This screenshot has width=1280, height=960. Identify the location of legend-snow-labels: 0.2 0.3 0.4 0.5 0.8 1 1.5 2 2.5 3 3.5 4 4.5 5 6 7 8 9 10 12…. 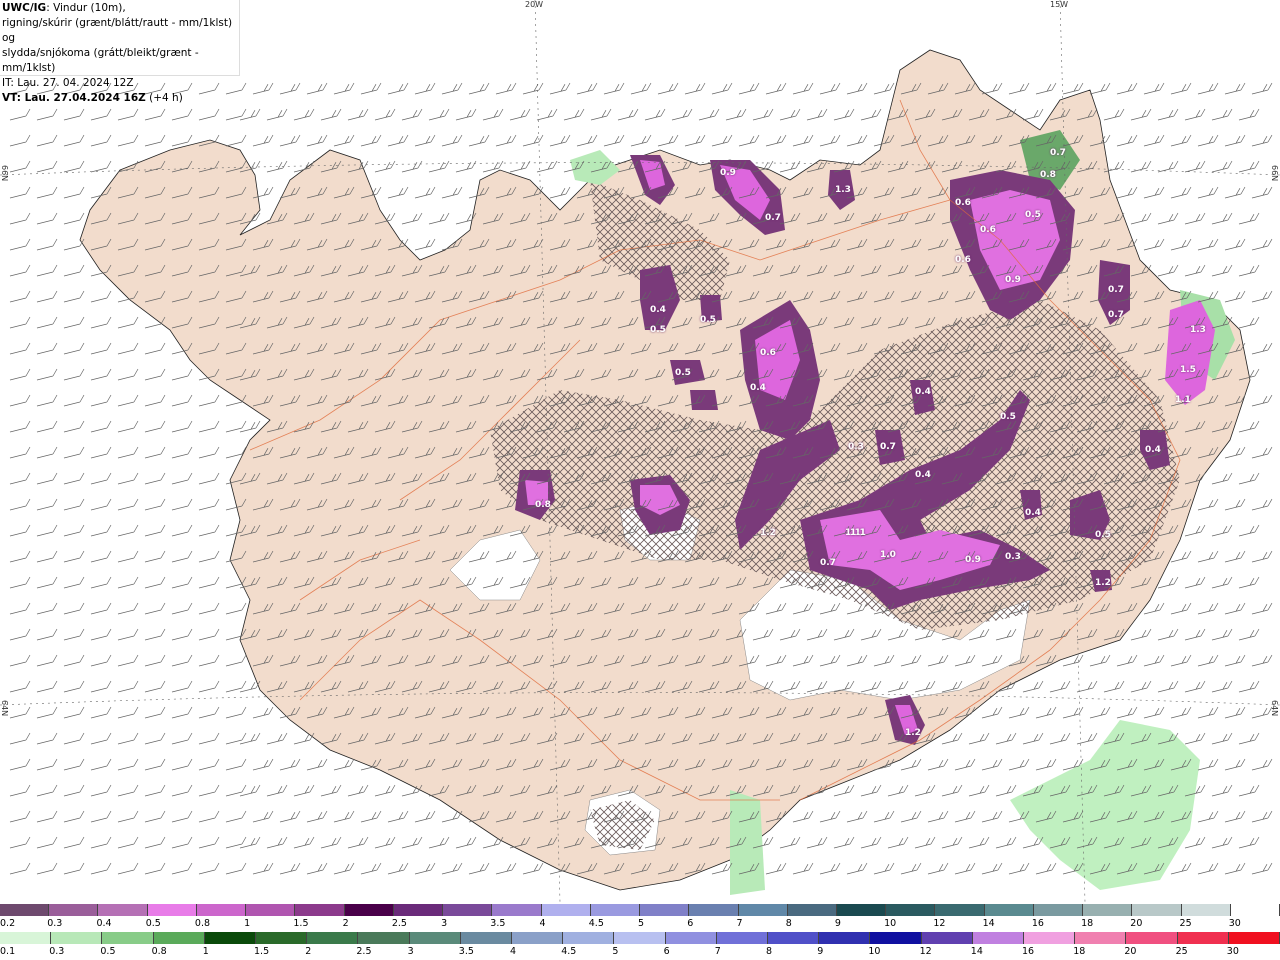
(640, 924).